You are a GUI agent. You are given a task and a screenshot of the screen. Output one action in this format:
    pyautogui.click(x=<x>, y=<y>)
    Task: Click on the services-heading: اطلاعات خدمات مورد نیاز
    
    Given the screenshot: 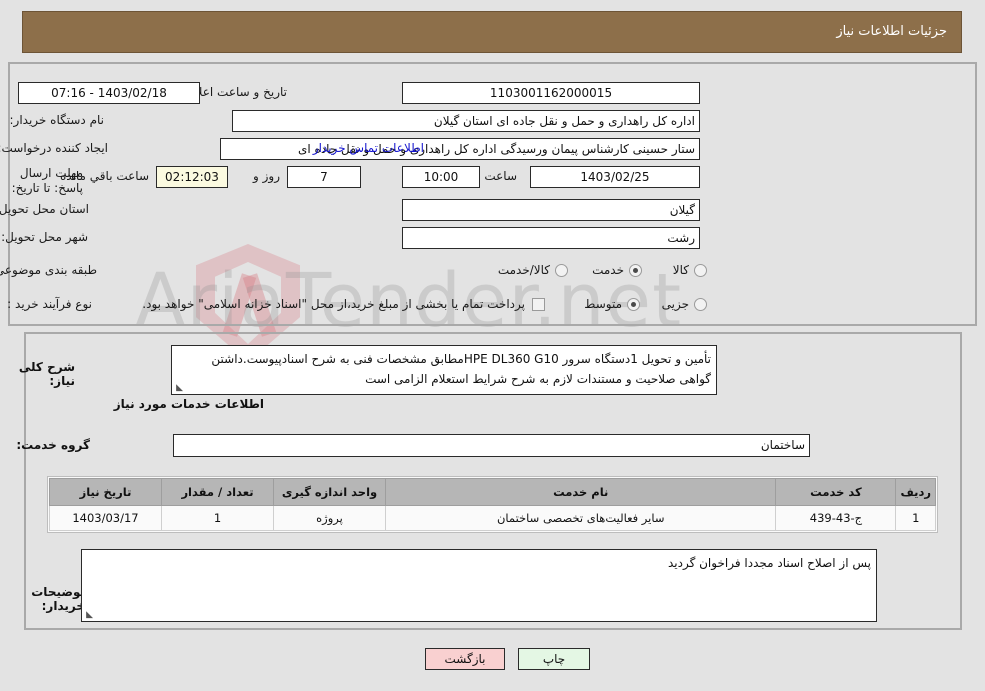 What is the action you would take?
    pyautogui.click(x=188, y=404)
    